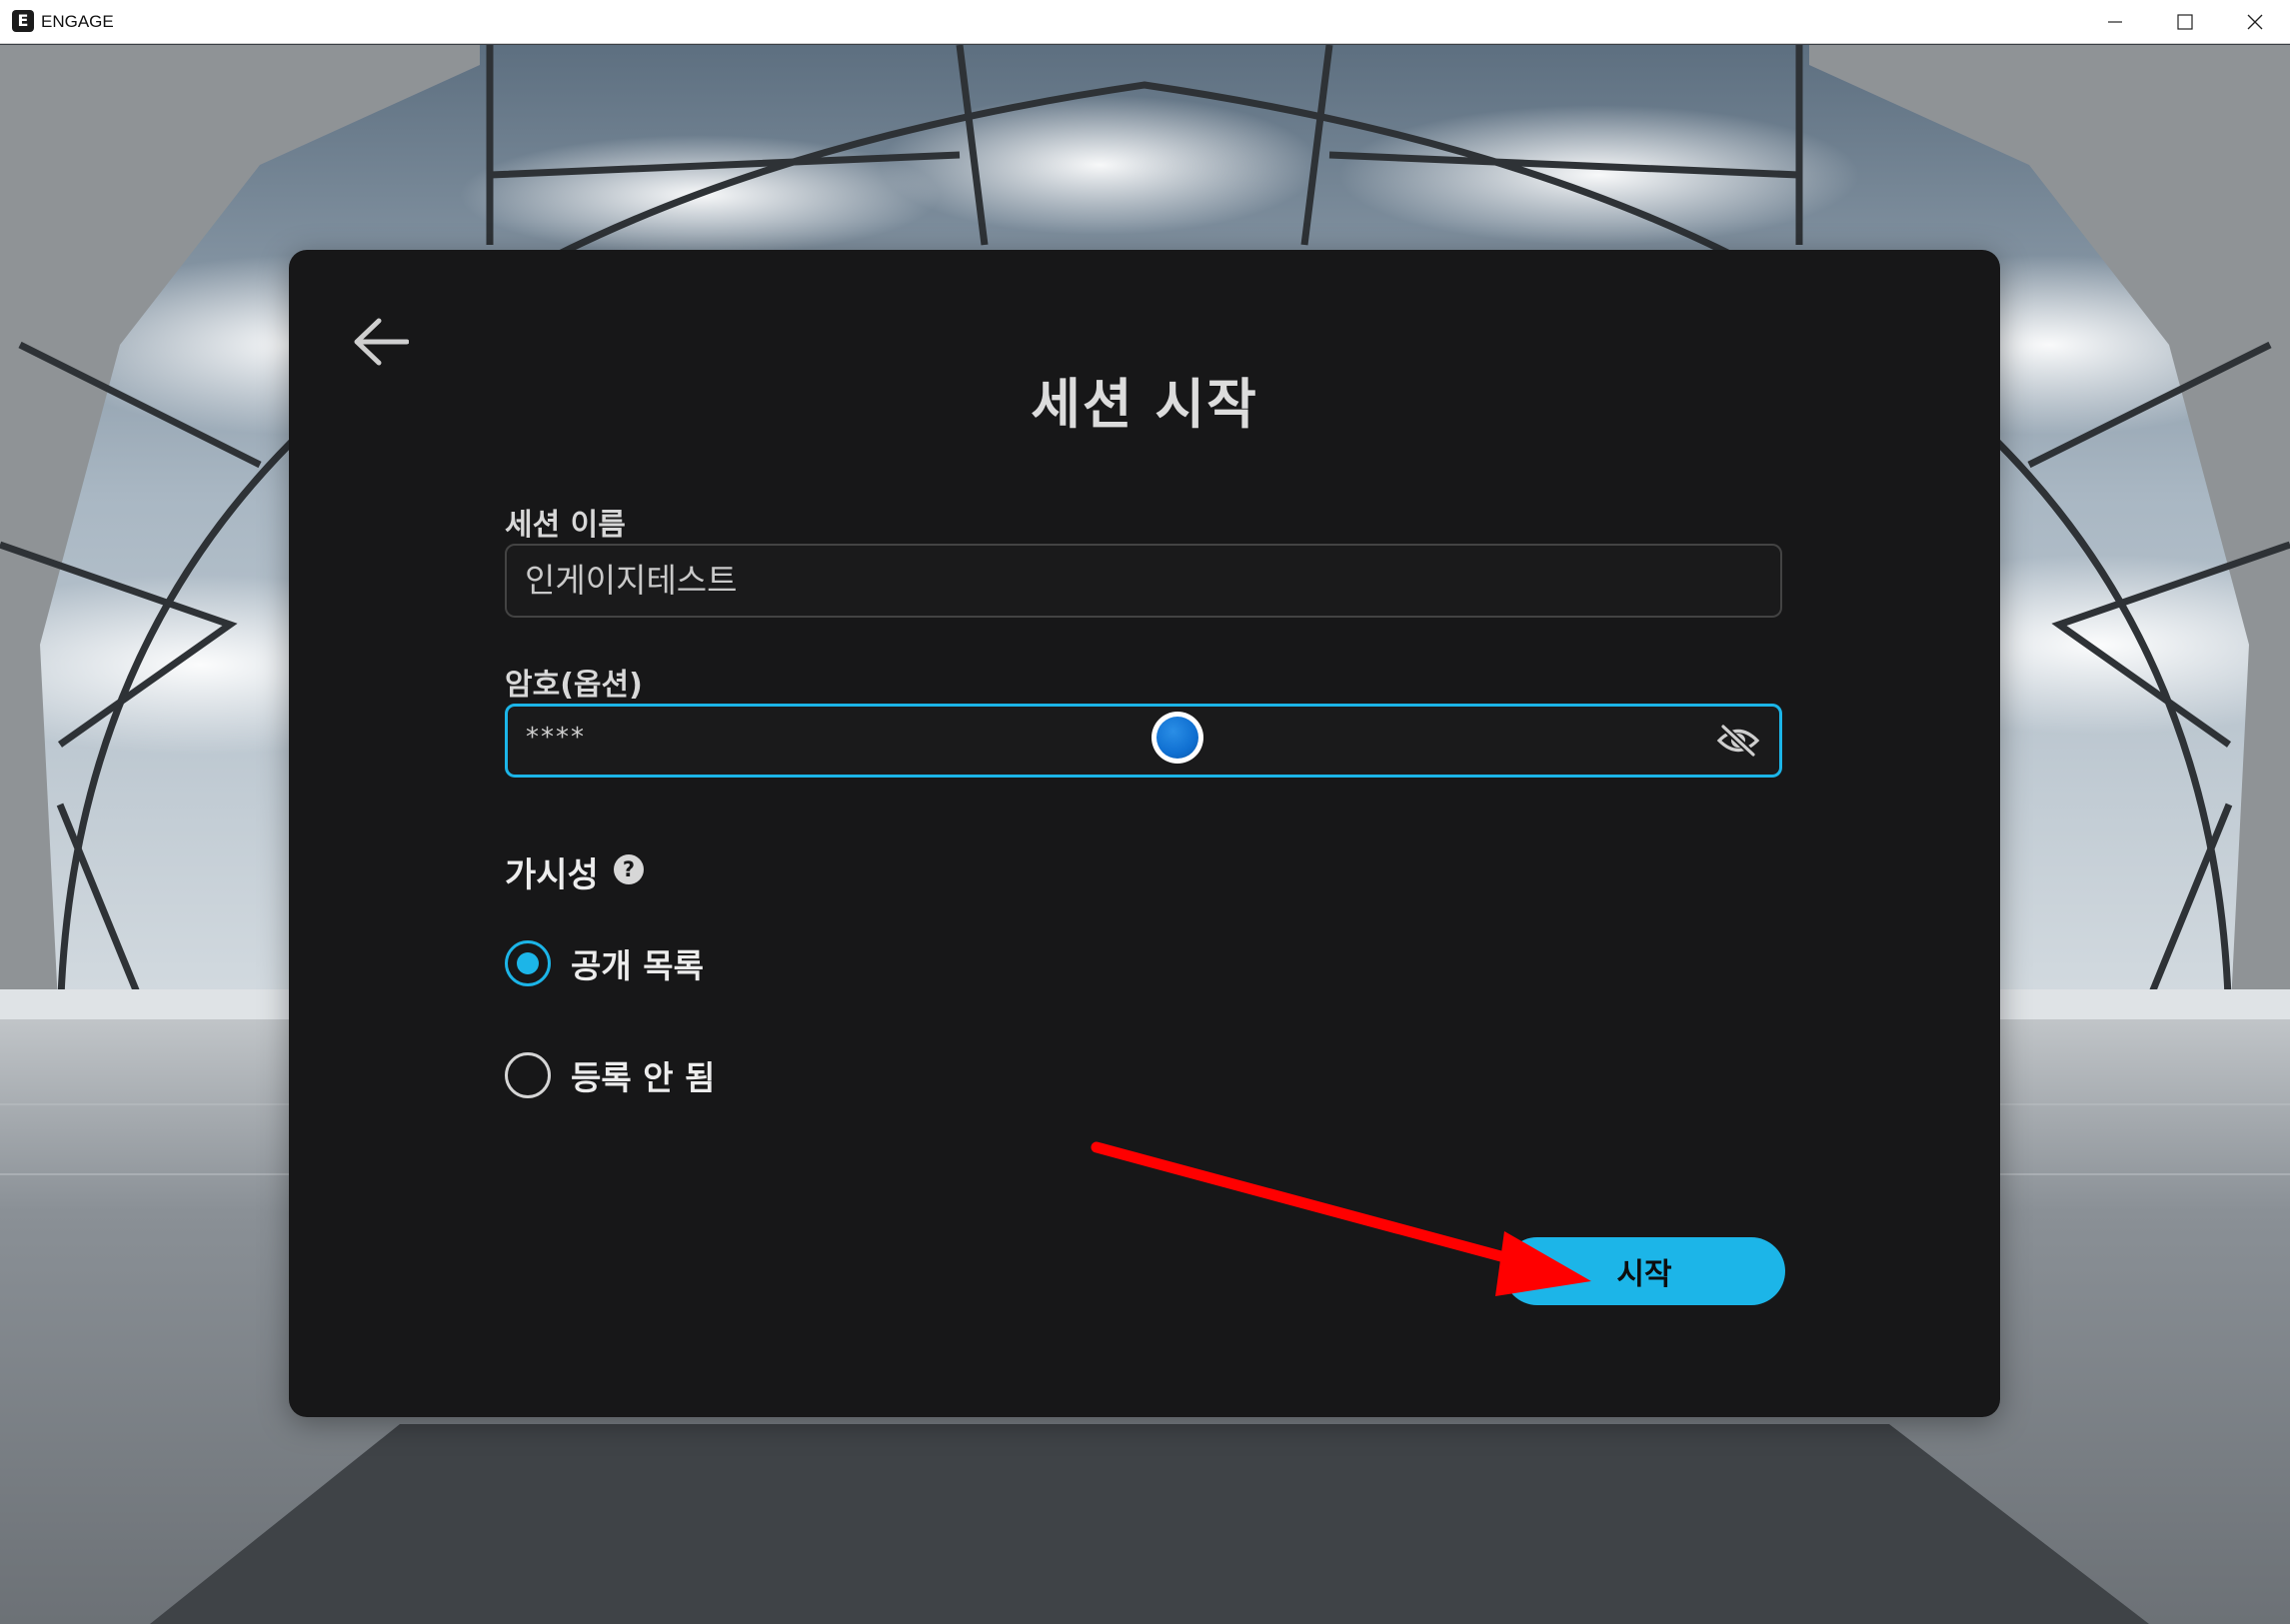  Describe the element at coordinates (631, 580) in the screenshot. I see `session-name-value: 인게이지테스트` at that location.